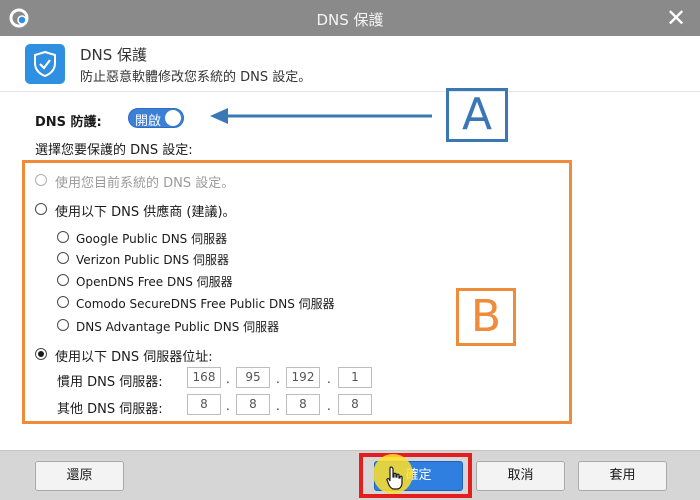  Describe the element at coordinates (178, 327) in the screenshot. I see `provider-dns-advantage-label: DNS Advantage Public DNS 伺服器` at that location.